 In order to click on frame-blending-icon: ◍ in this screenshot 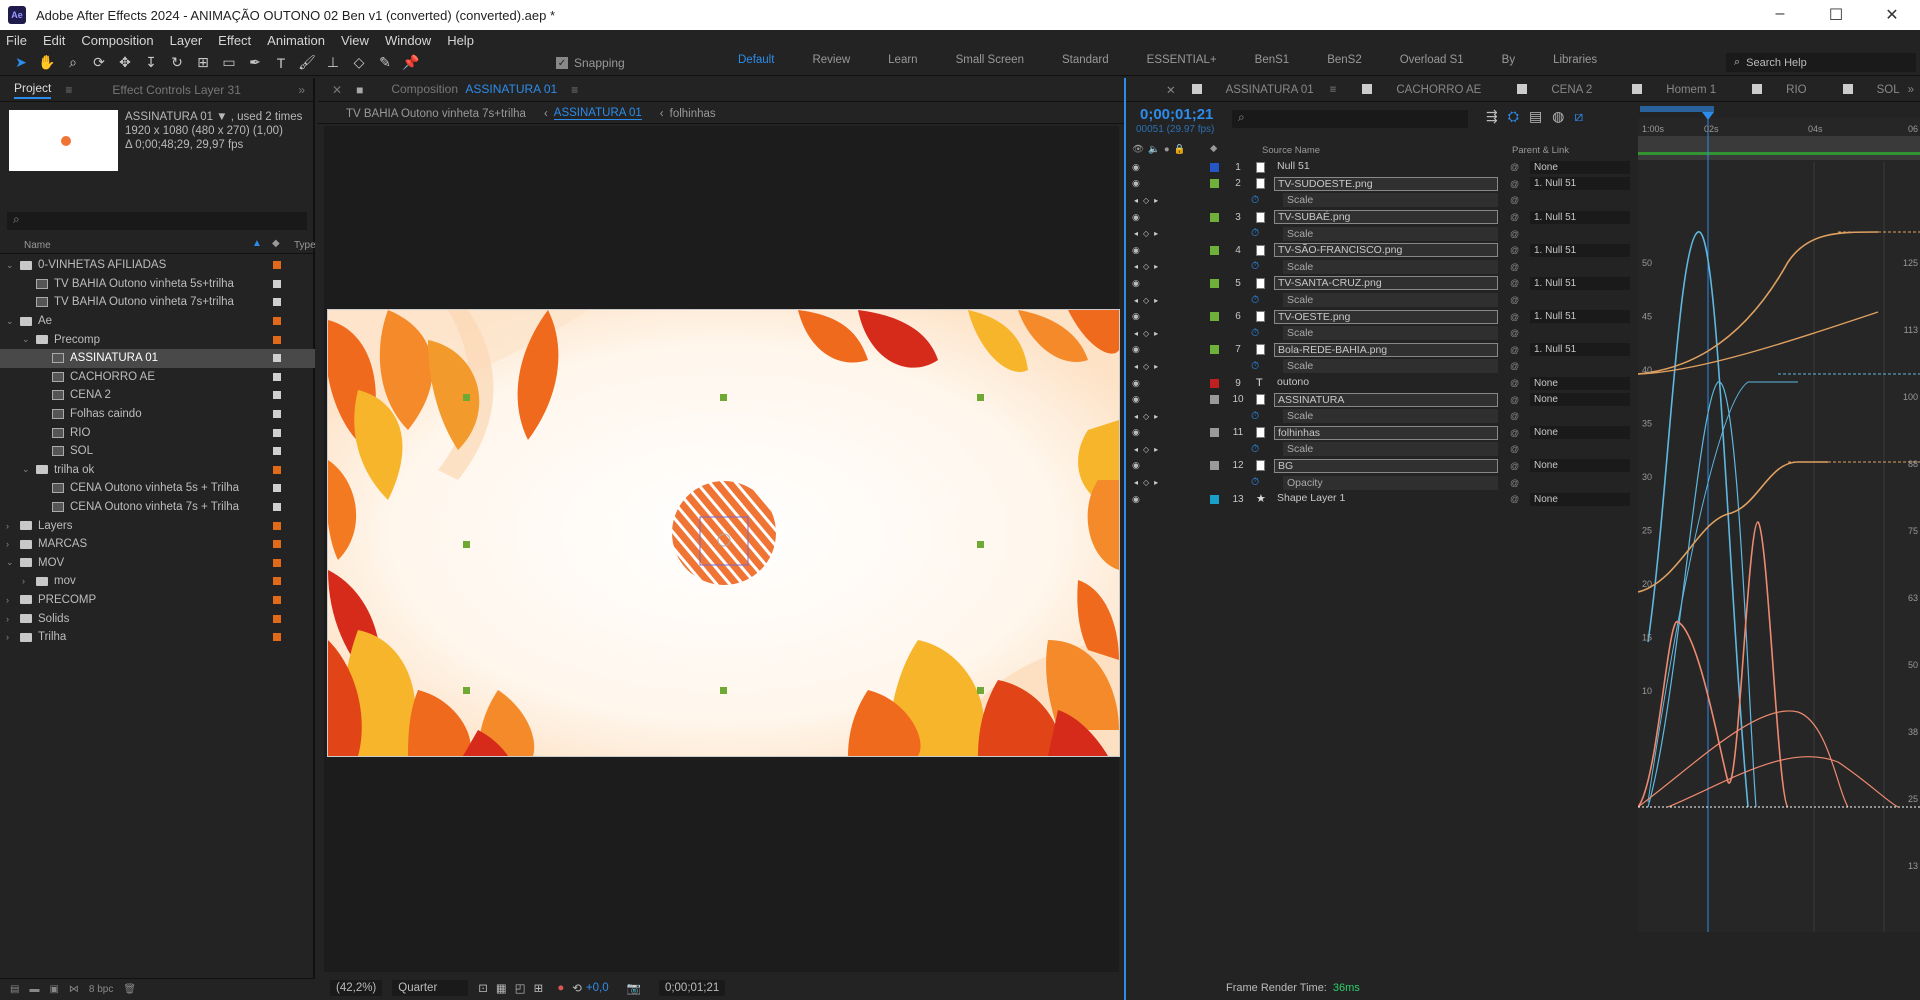, I will do `click(1563, 116)`.